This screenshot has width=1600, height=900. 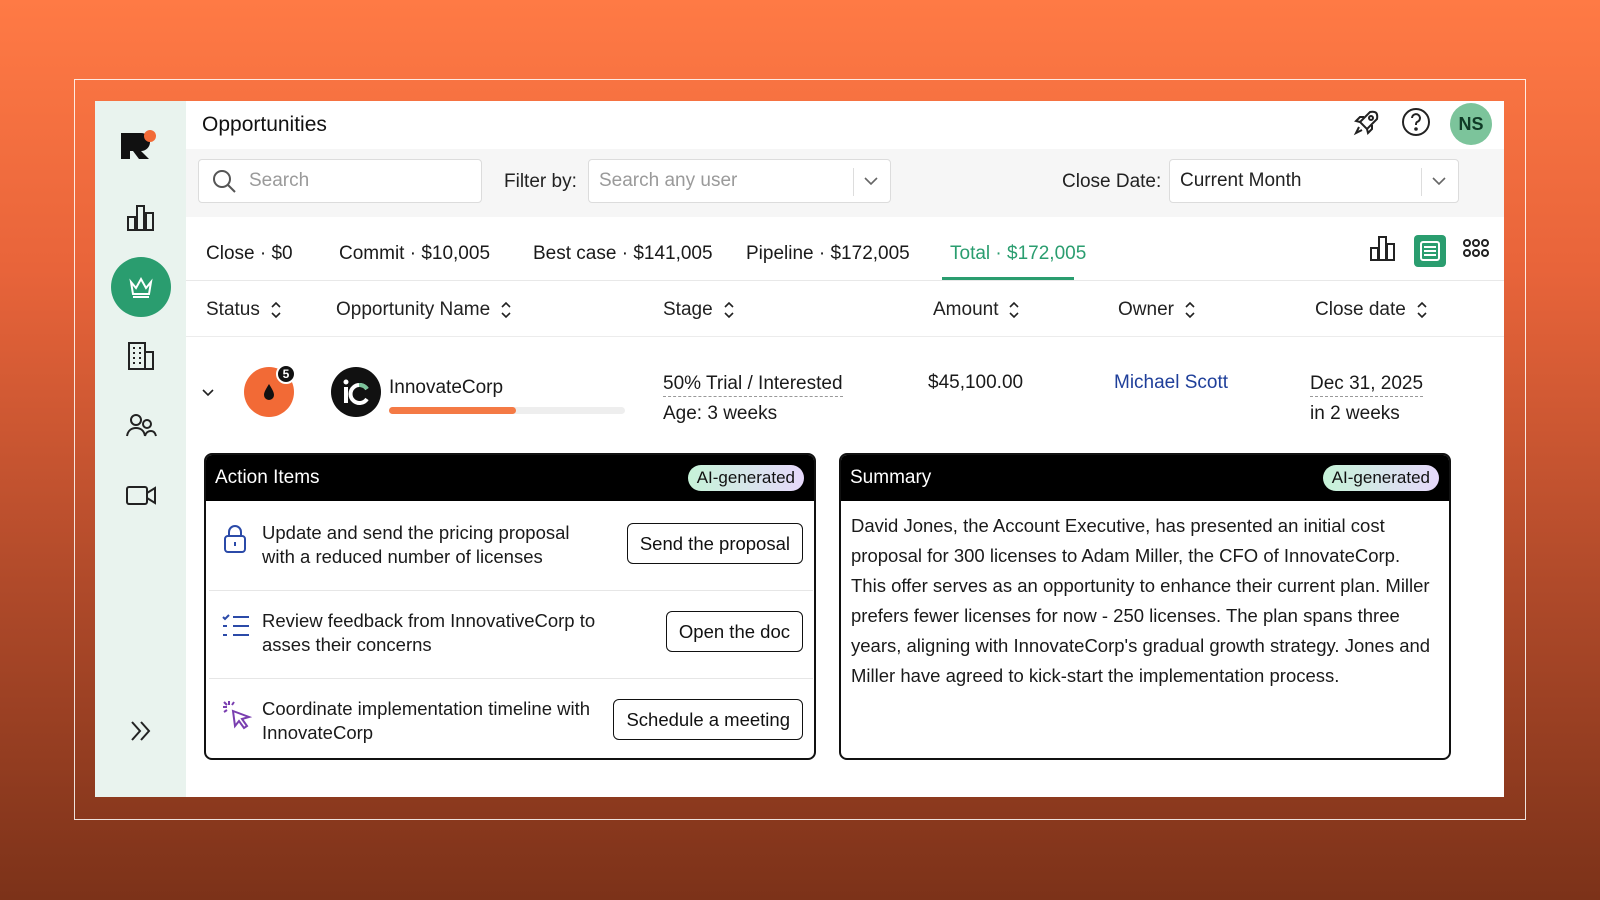 What do you see at coordinates (356, 392) in the screenshot?
I see `company-logo` at bounding box center [356, 392].